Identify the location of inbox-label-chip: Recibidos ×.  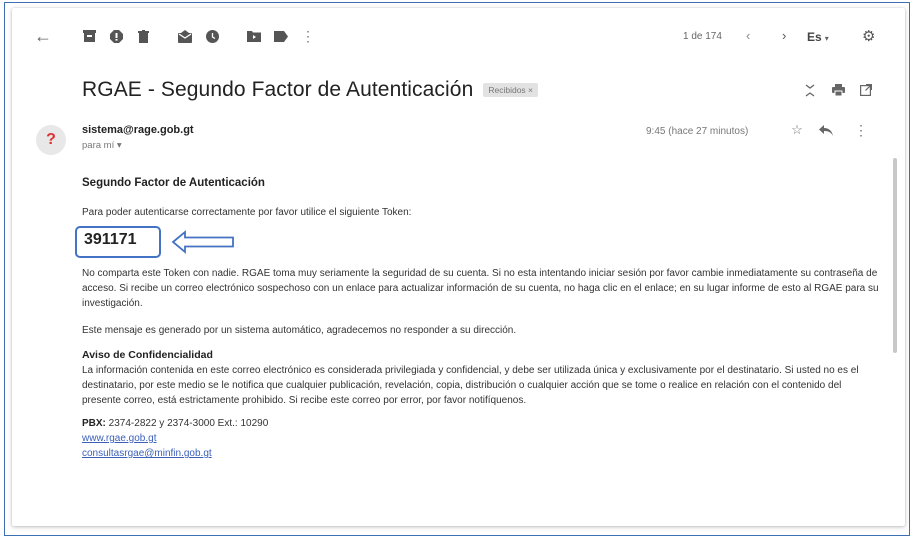
(511, 90).